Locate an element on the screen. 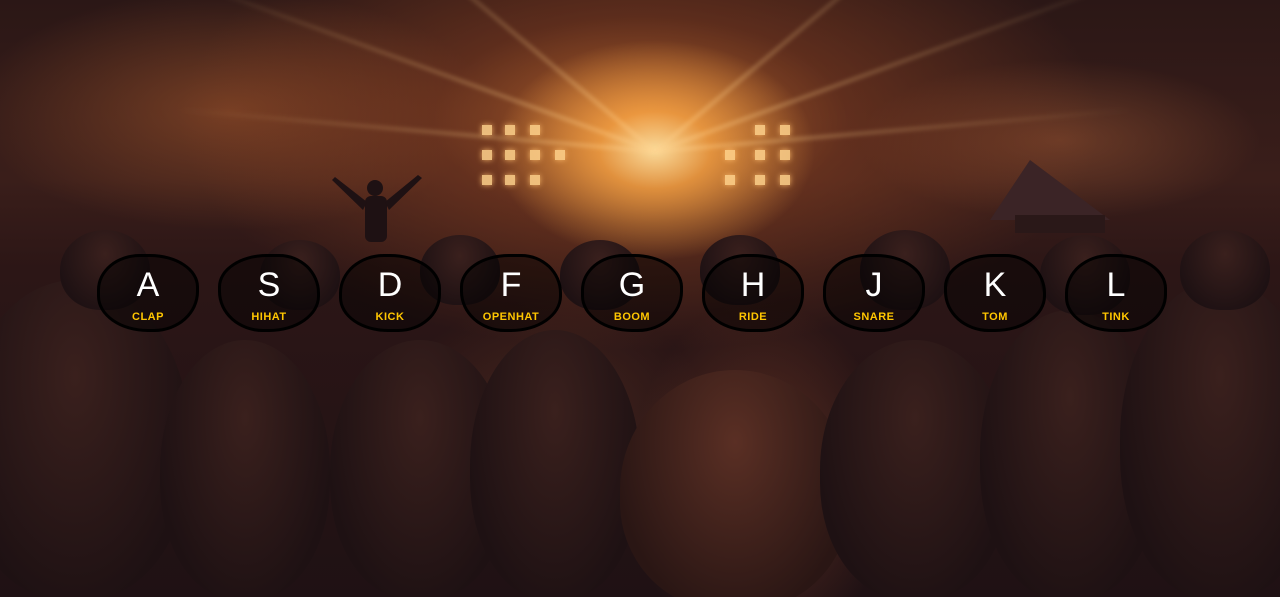  sound-label: KICK is located at coordinates (390, 317).